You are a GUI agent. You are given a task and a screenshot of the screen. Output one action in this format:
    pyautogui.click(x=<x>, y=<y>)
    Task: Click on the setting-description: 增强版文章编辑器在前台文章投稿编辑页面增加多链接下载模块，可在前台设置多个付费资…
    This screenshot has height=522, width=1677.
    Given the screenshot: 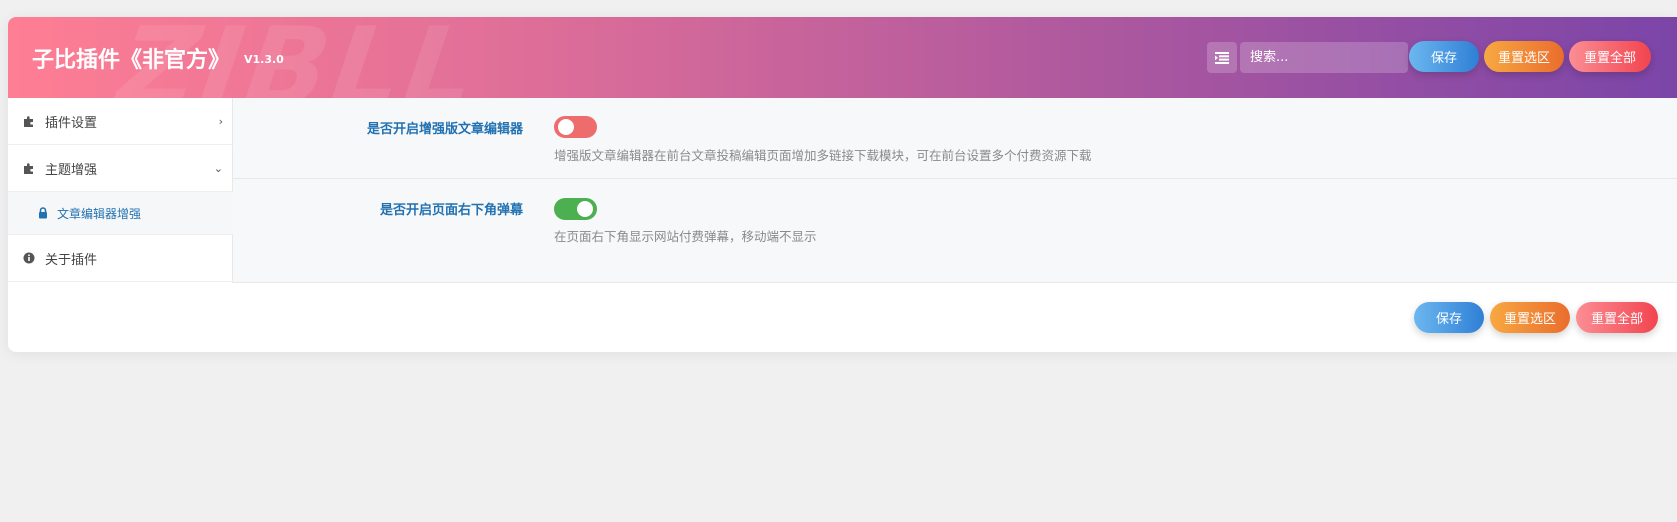 What is the action you would take?
    pyautogui.click(x=823, y=155)
    